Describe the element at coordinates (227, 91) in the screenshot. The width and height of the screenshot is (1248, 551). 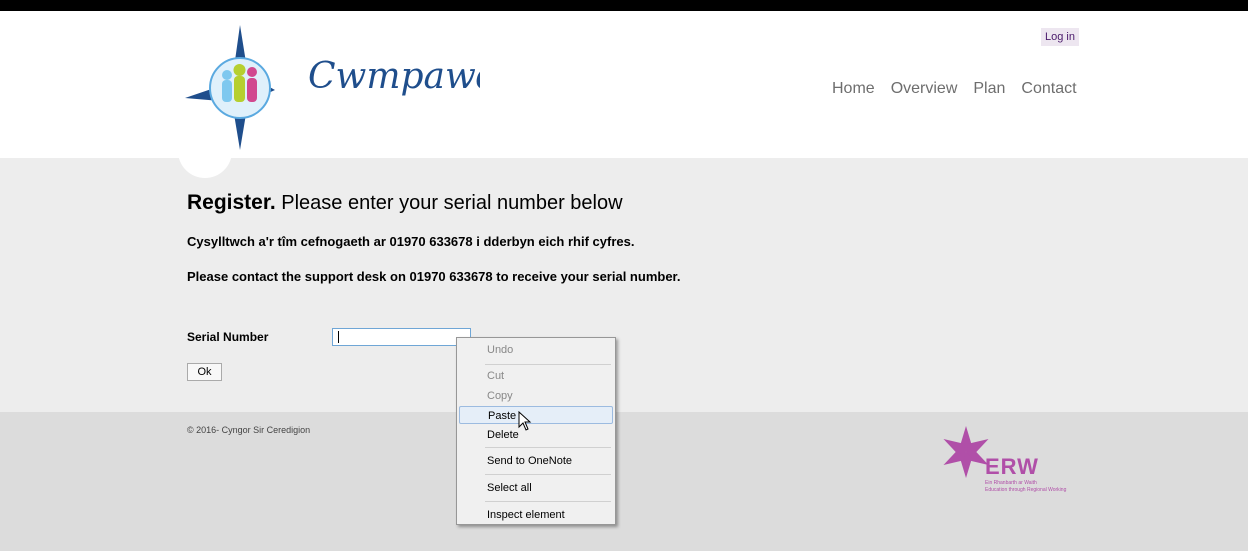
I see `figure-blue-icon` at that location.